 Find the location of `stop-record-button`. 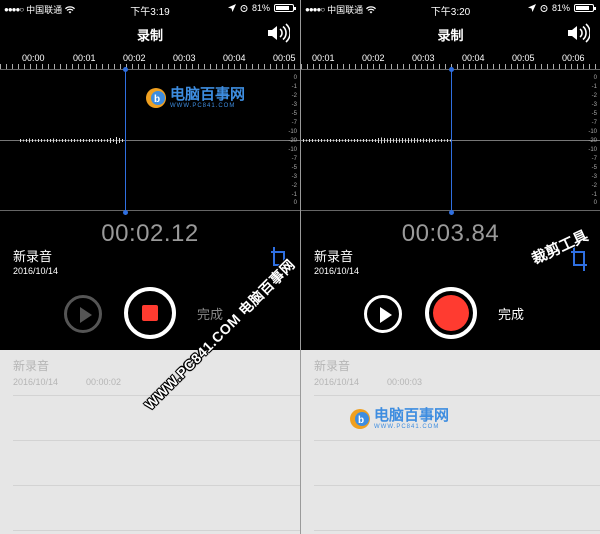

stop-record-button is located at coordinates (150, 313).